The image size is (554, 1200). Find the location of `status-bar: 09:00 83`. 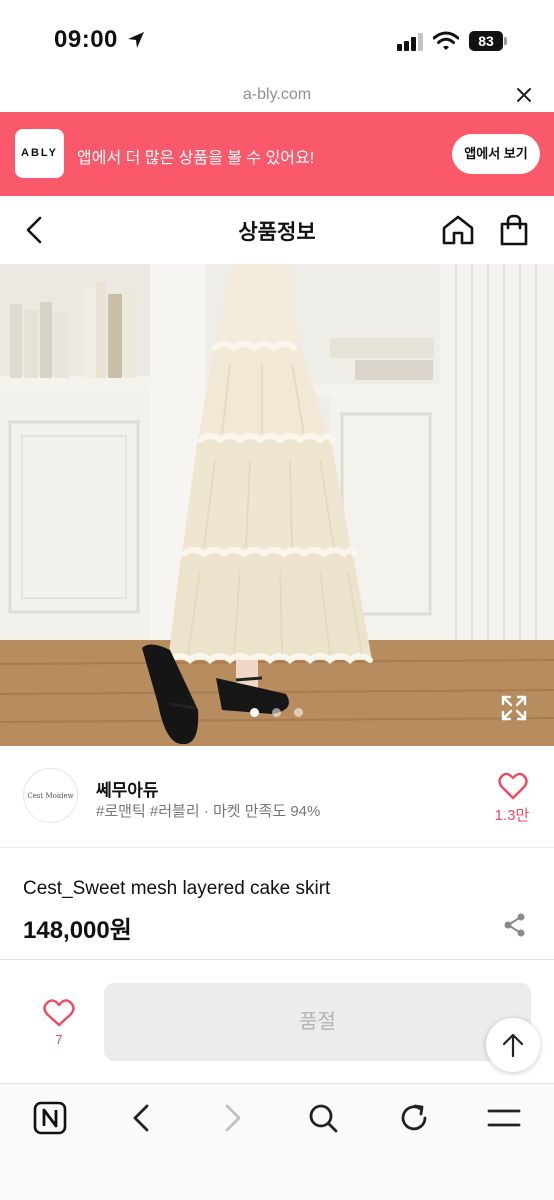

status-bar: 09:00 83 is located at coordinates (277, 39).